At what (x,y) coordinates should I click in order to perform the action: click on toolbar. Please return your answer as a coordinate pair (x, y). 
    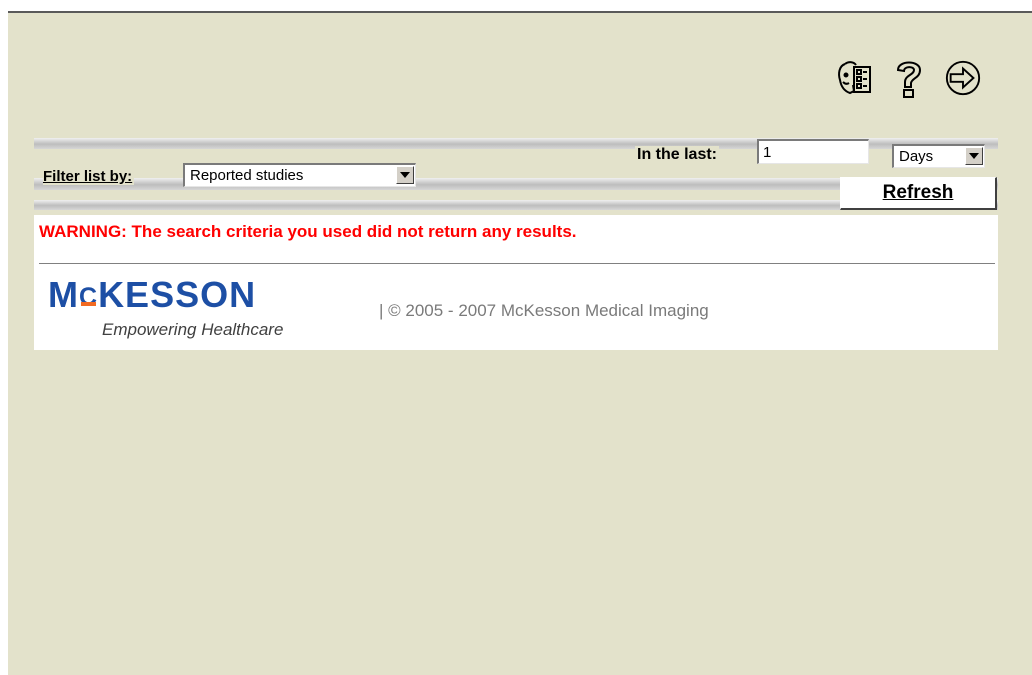
    Looking at the image, I should click on (909, 78).